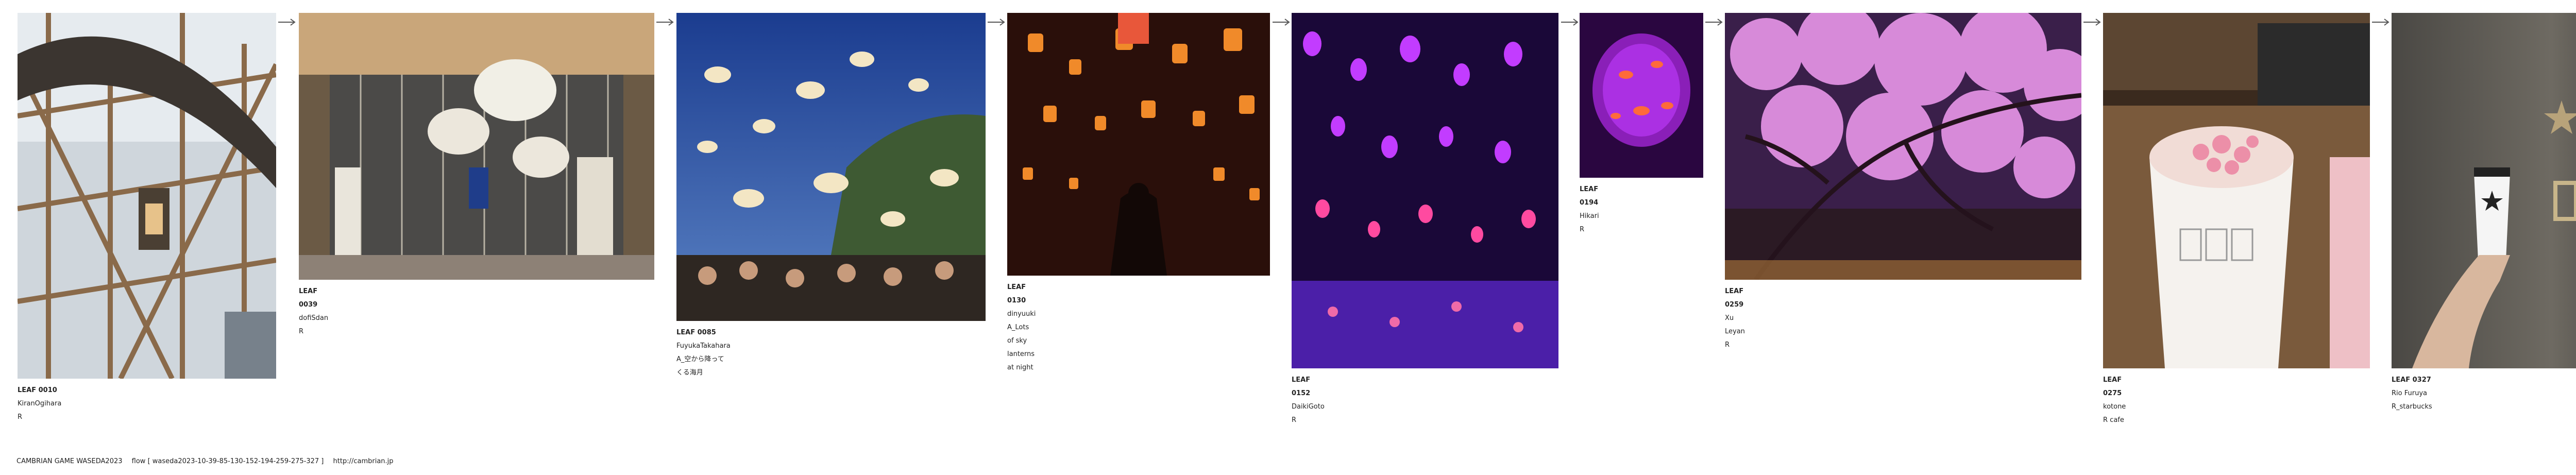  I want to click on leaf-photo-sky-lanterns, so click(1138, 144).